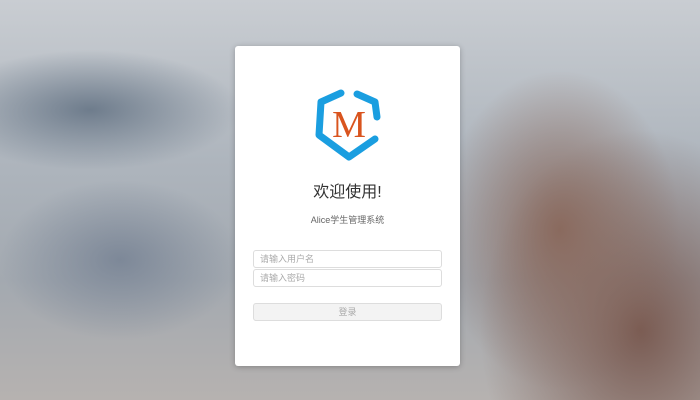 Image resolution: width=700 pixels, height=400 pixels. Describe the element at coordinates (347, 259) in the screenshot. I see `username-input` at that location.